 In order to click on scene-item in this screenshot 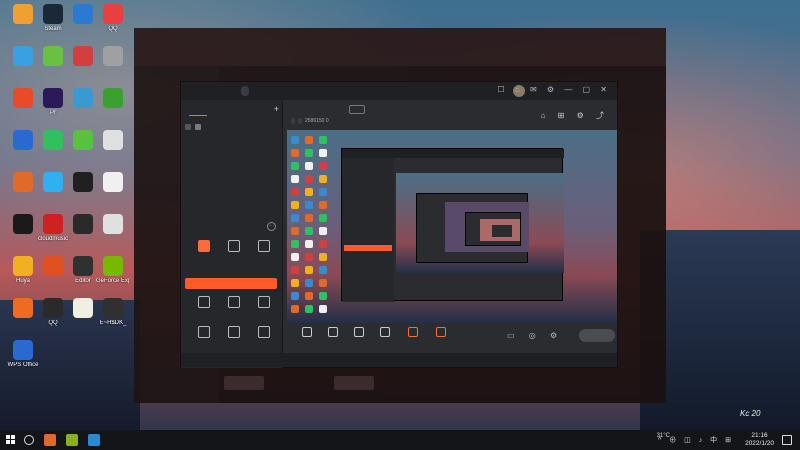, I will do `click(232, 129)`.